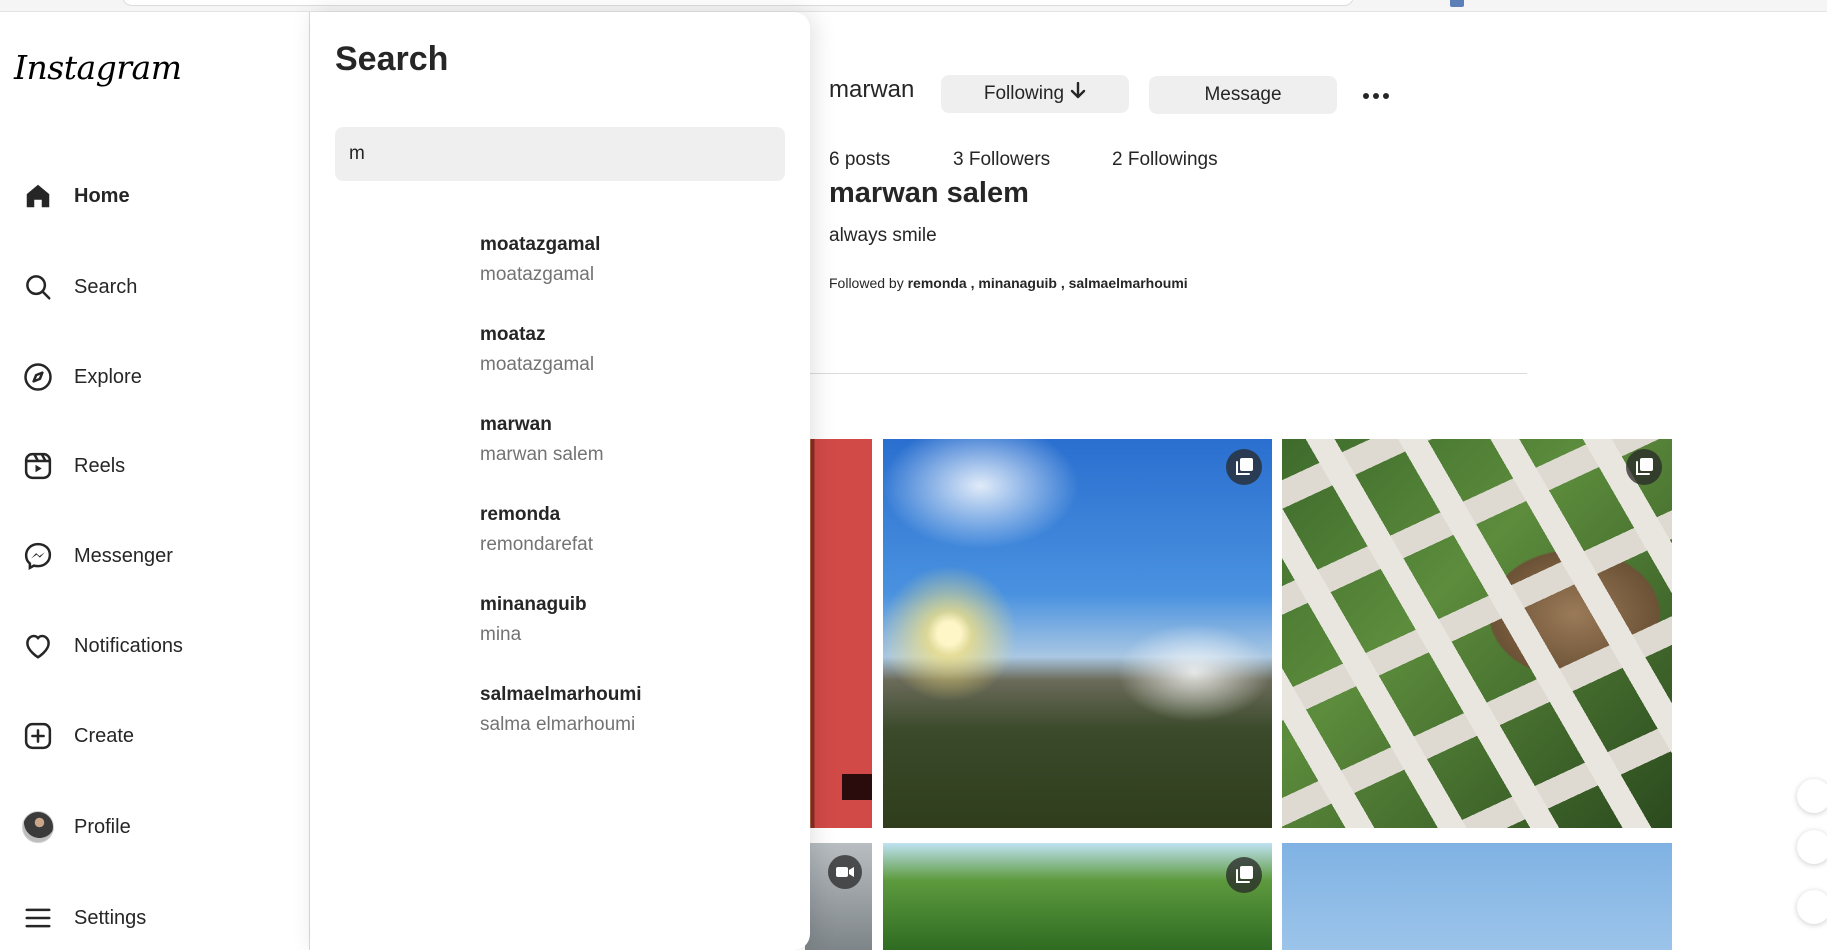  I want to click on sidebar-item-home: Home, so click(157, 196).